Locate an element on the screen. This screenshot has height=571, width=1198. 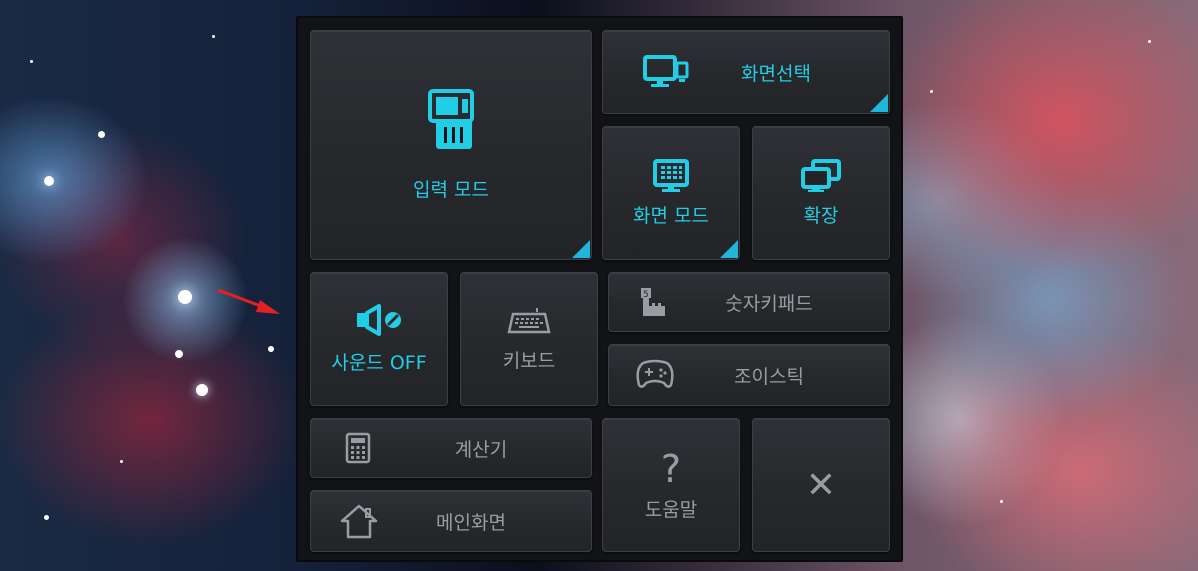
numpad-label: 숫자키패드 is located at coordinates (769, 303).